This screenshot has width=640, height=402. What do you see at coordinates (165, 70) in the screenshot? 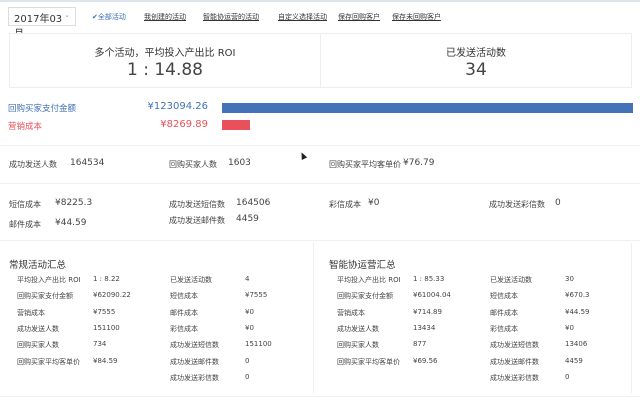
I see `roi-value: 1 : 14.88` at bounding box center [165, 70].